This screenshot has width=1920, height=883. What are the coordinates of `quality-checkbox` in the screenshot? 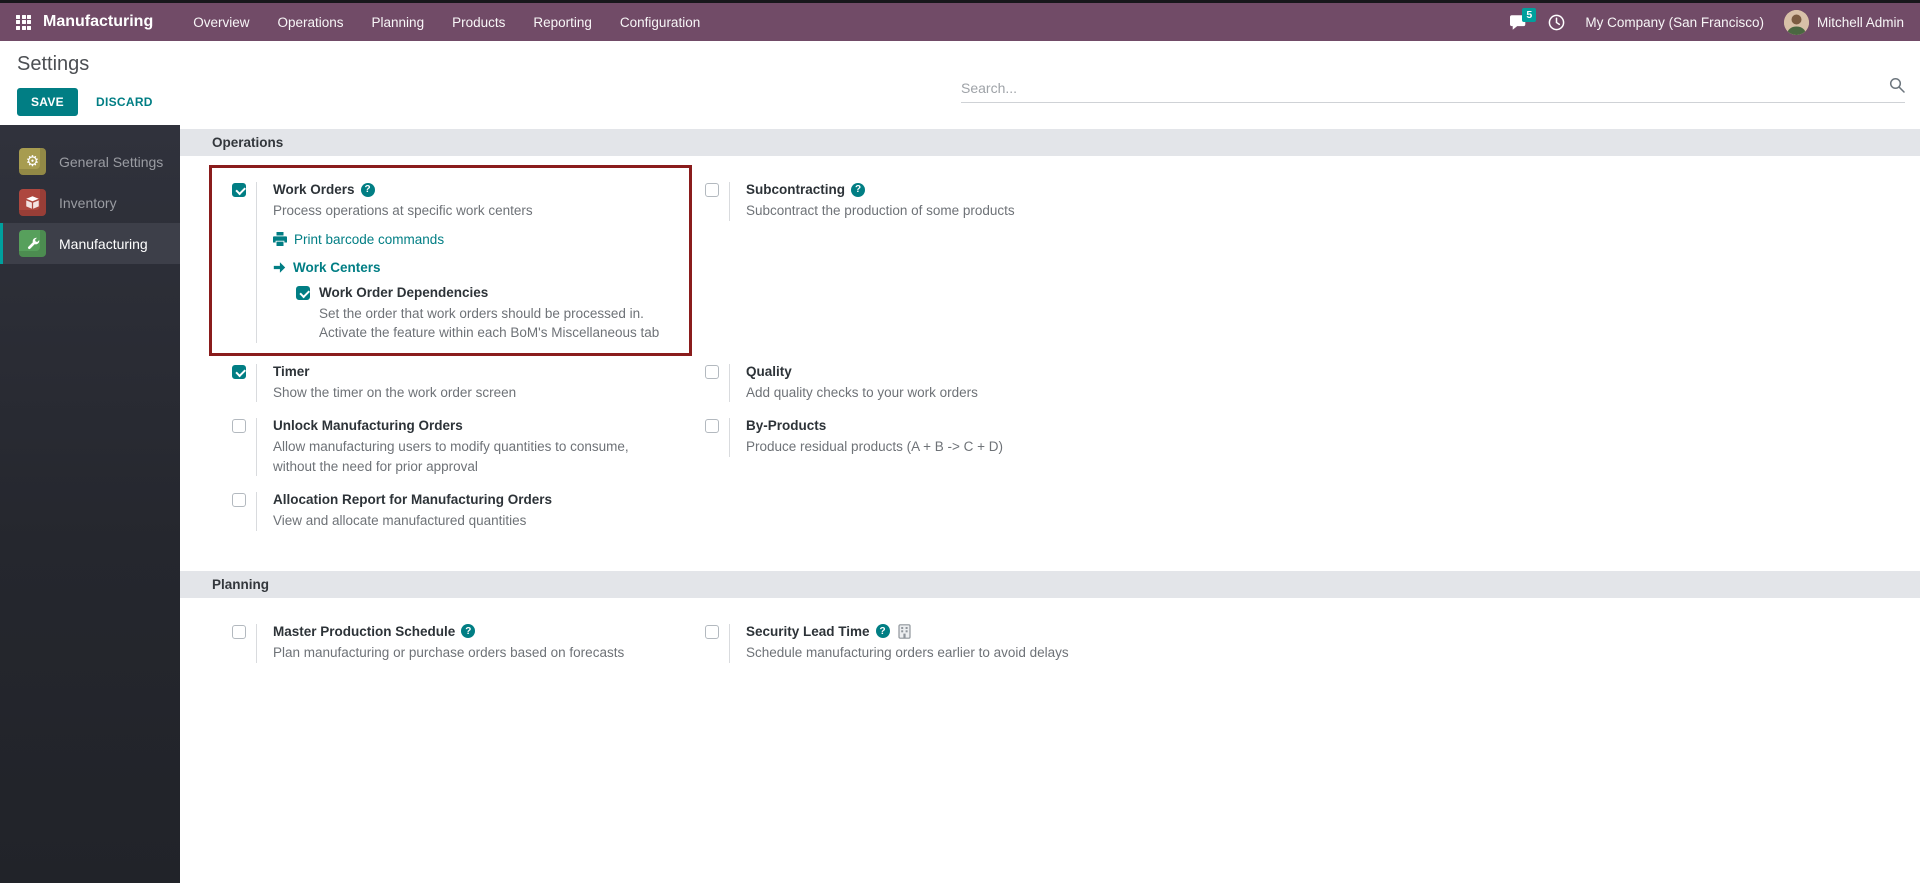 It's located at (712, 371).